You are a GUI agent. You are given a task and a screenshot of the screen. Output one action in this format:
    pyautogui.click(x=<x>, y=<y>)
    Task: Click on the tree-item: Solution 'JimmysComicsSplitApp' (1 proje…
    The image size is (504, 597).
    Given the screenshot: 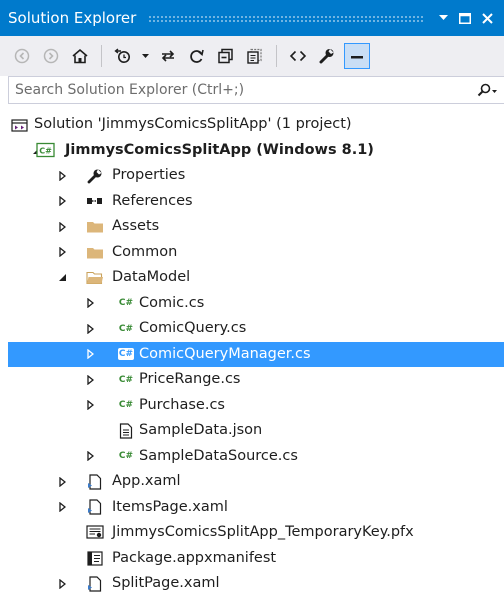 What is the action you would take?
    pyautogui.click(x=256, y=125)
    